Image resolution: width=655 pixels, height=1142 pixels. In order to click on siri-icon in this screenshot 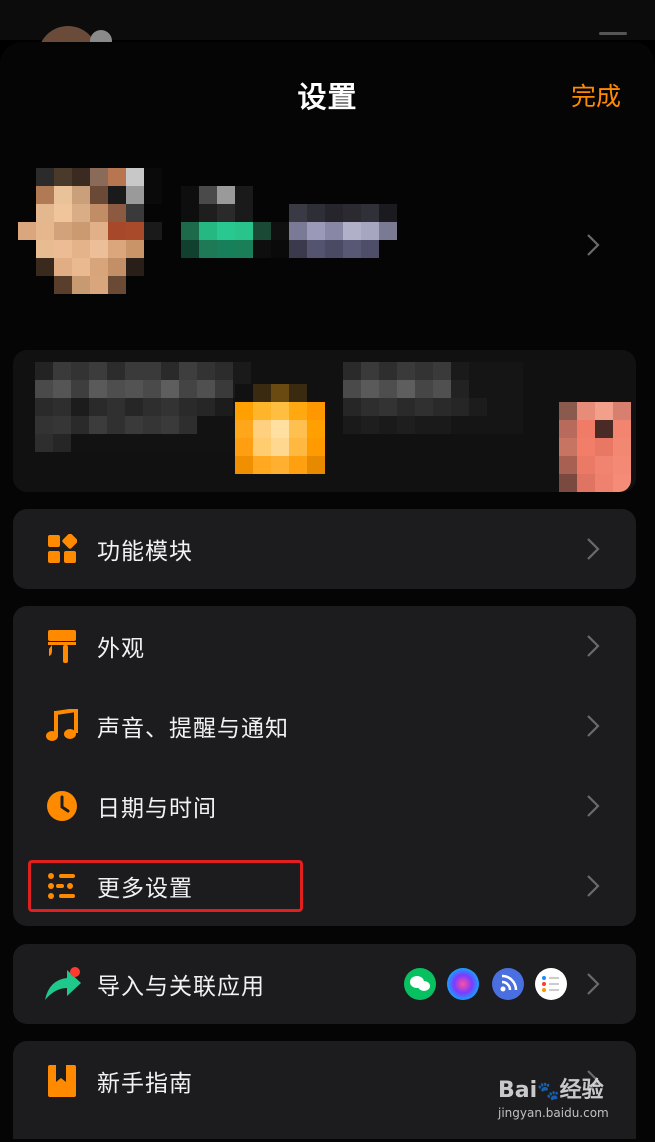, I will do `click(463, 984)`.